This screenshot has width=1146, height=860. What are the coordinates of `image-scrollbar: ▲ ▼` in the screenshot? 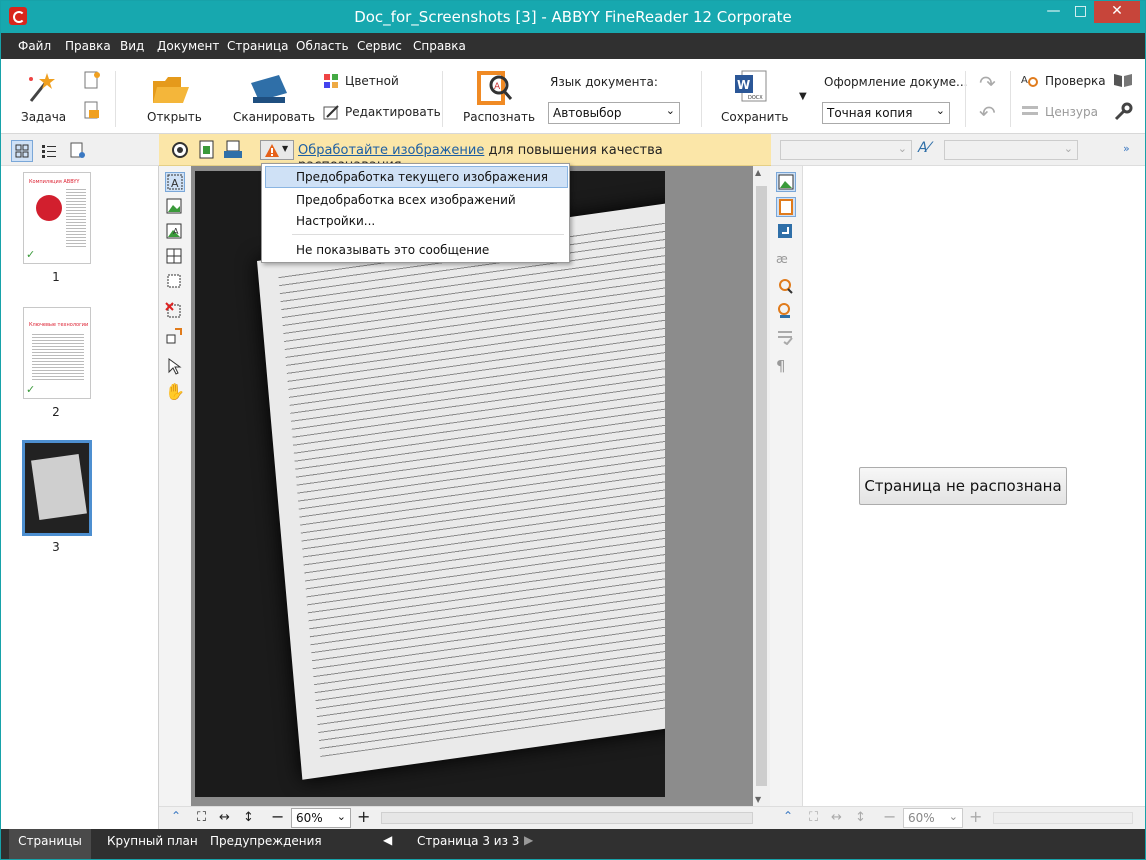 It's located at (761, 486).